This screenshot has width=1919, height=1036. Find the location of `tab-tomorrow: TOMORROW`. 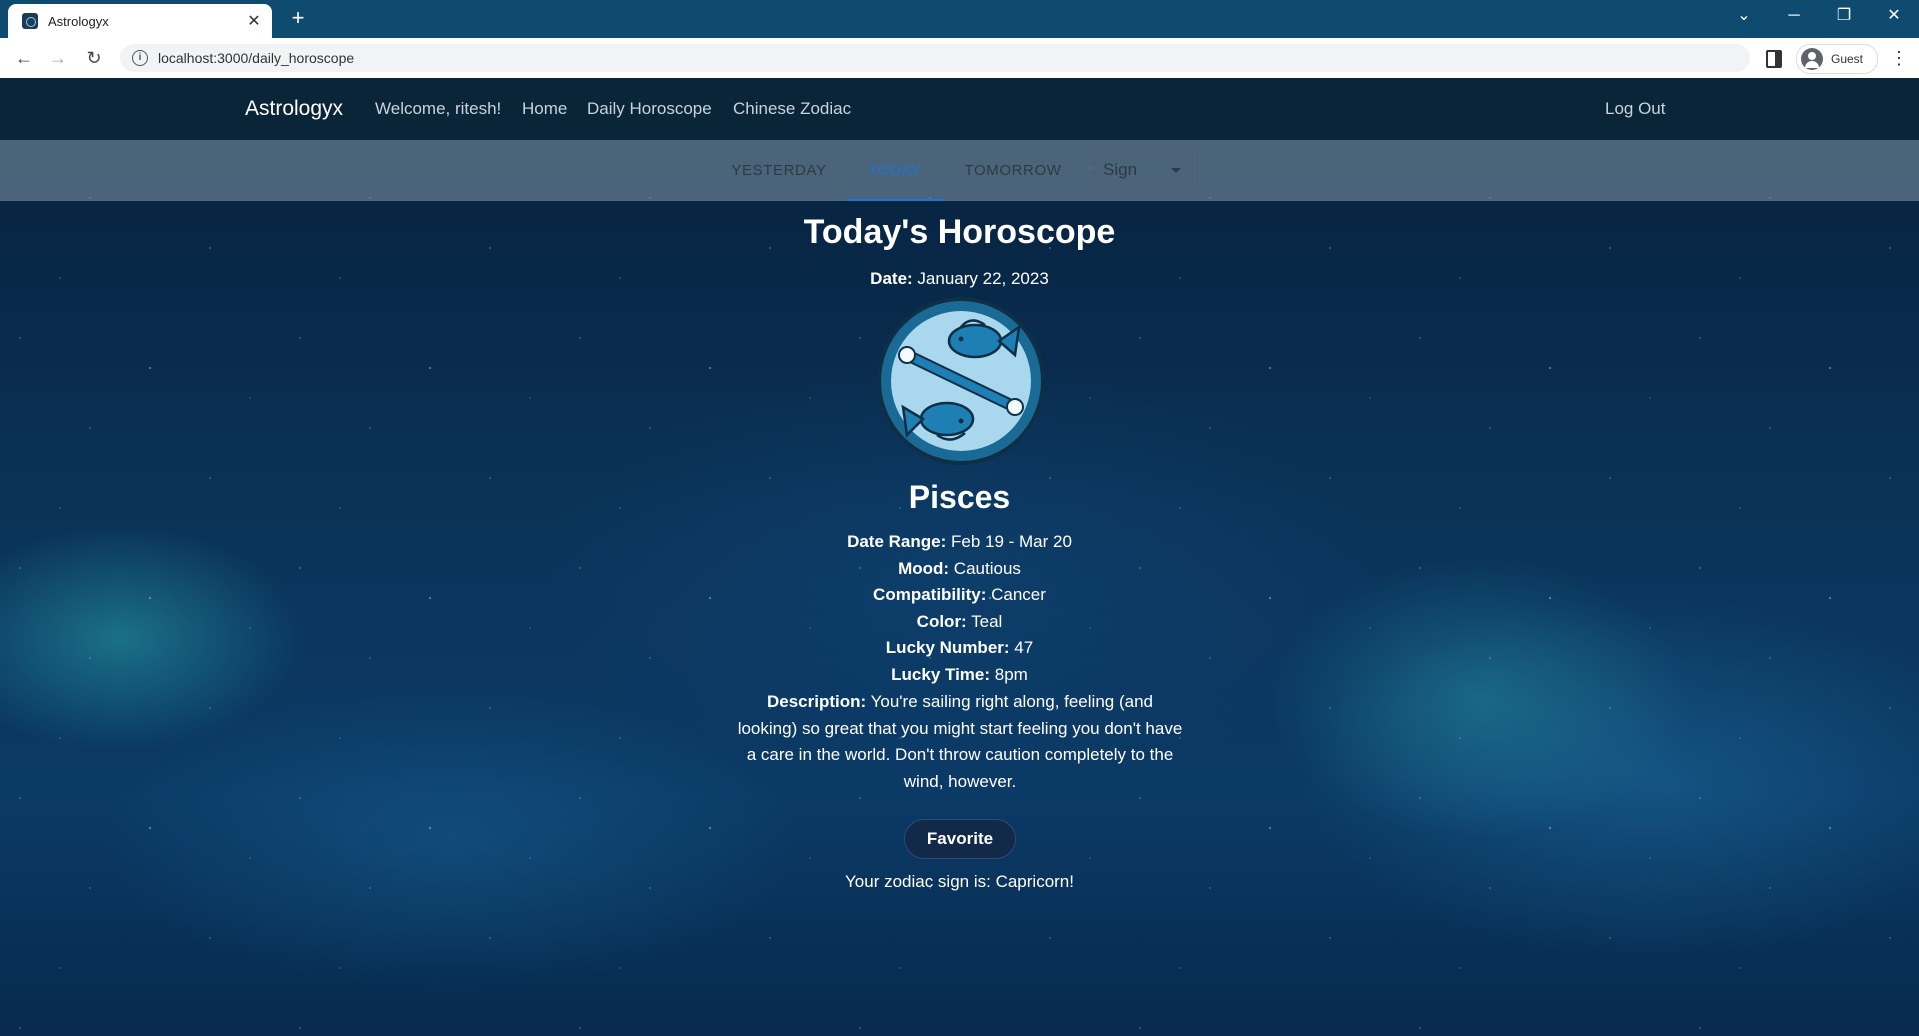

tab-tomorrow: TOMORROW is located at coordinates (1013, 170).